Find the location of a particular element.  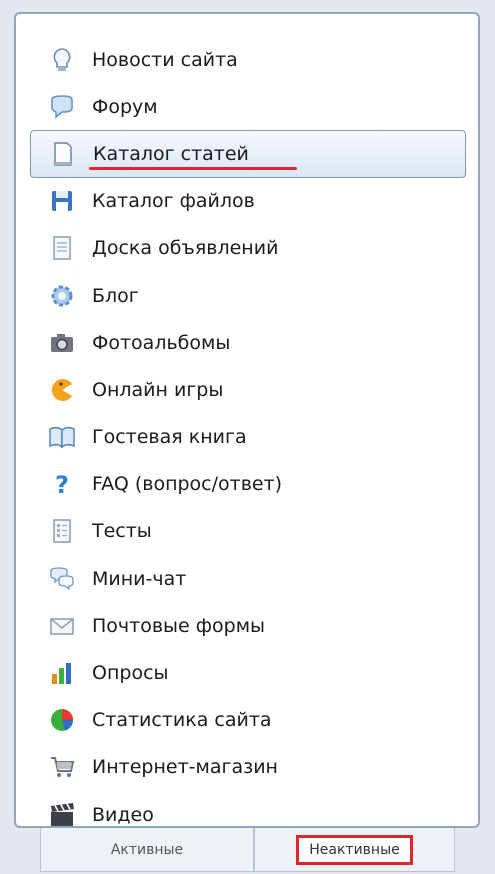

tab-active: Активные is located at coordinates (147, 850).